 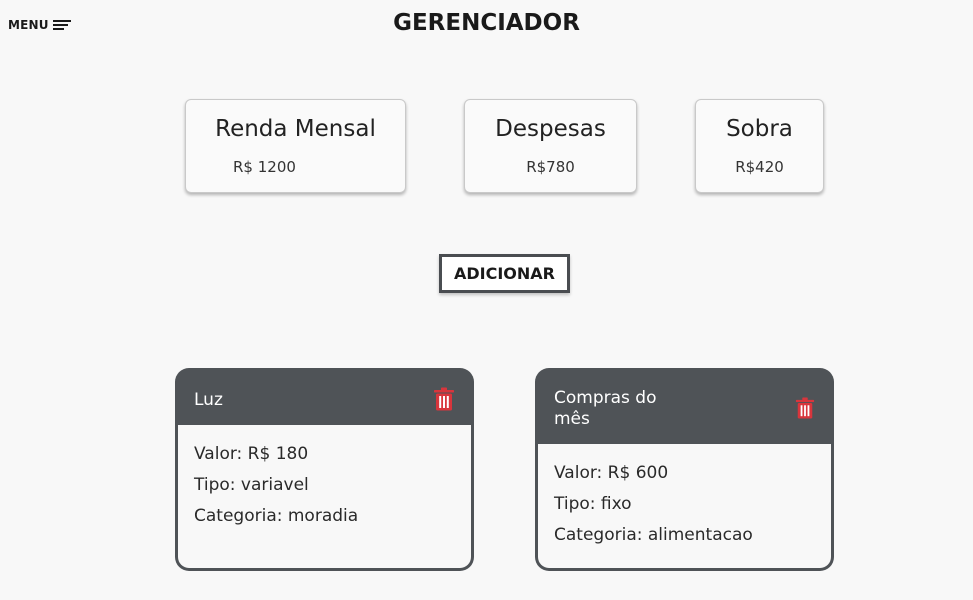 I want to click on summary-value-despesas: R$780, so click(x=550, y=167).